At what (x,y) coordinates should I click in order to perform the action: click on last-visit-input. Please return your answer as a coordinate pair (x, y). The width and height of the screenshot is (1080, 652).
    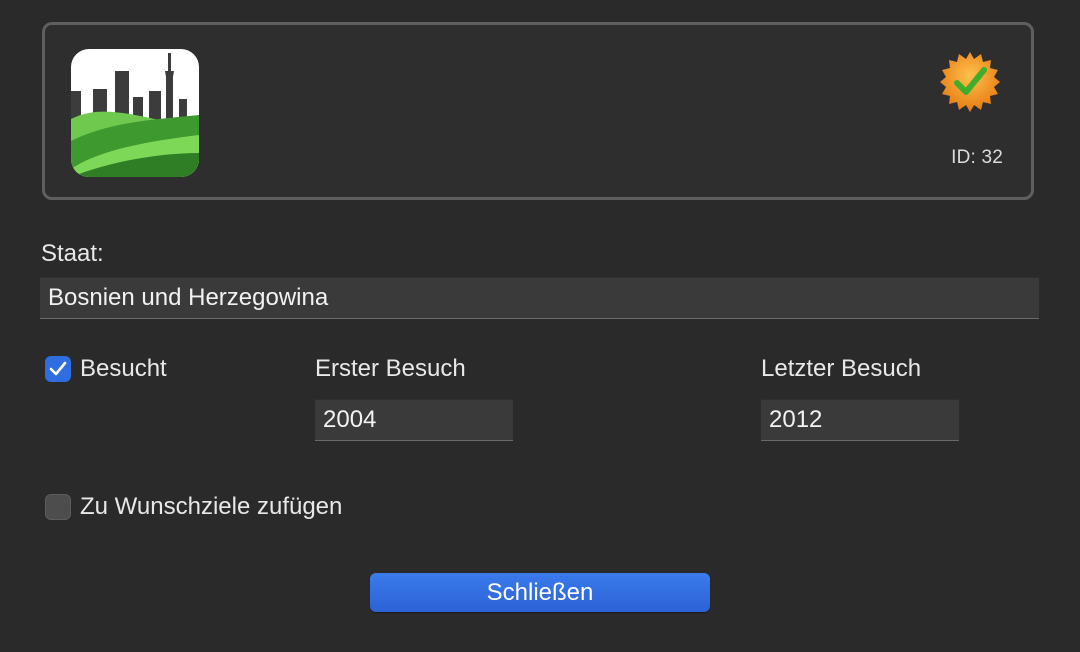
    Looking at the image, I should click on (860, 420).